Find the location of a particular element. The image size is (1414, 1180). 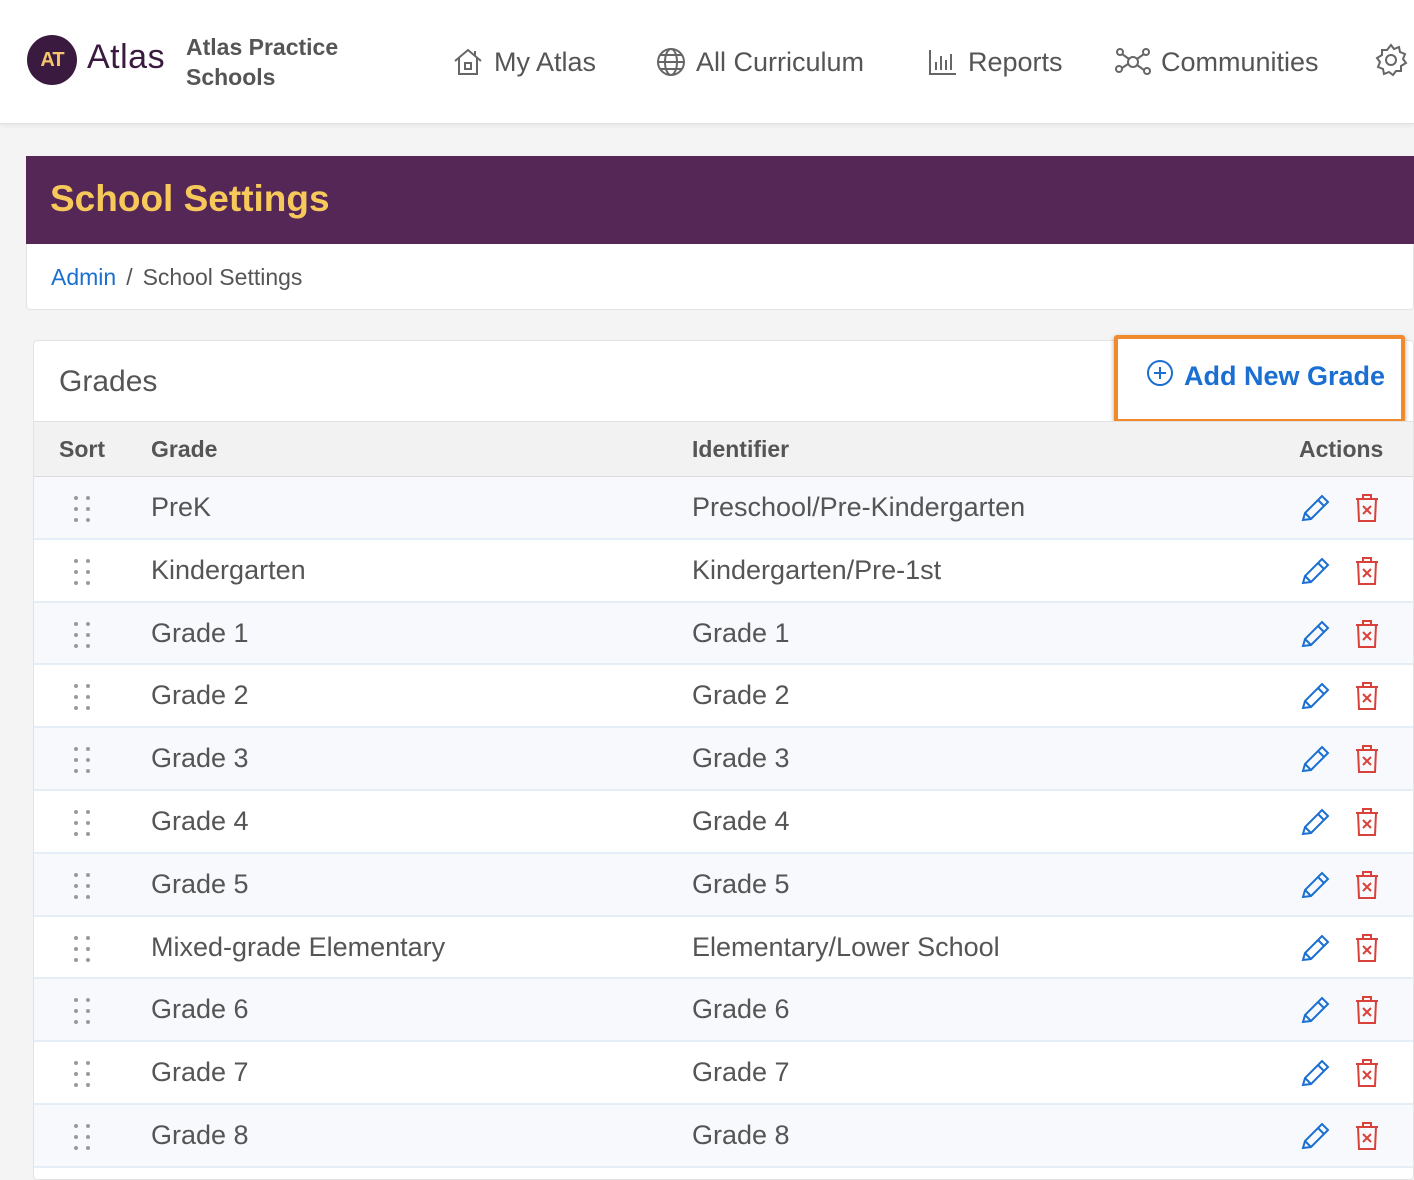

grade-name: Kindergarten is located at coordinates (228, 569).